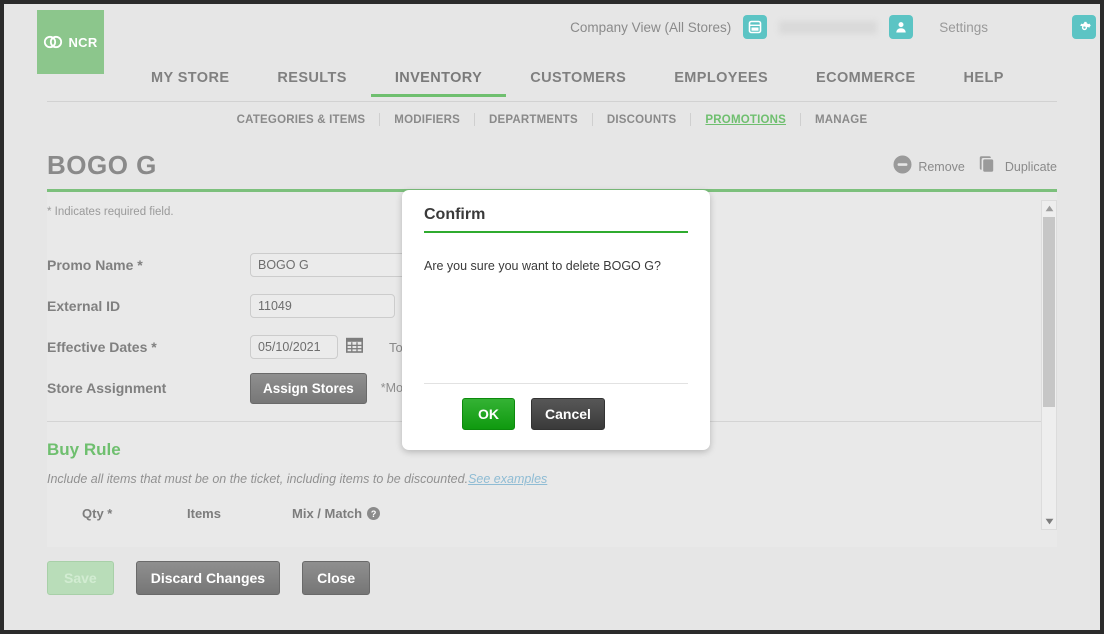 Image resolution: width=1104 pixels, height=634 pixels. Describe the element at coordinates (989, 167) in the screenshot. I see `duplicate-icon` at that location.